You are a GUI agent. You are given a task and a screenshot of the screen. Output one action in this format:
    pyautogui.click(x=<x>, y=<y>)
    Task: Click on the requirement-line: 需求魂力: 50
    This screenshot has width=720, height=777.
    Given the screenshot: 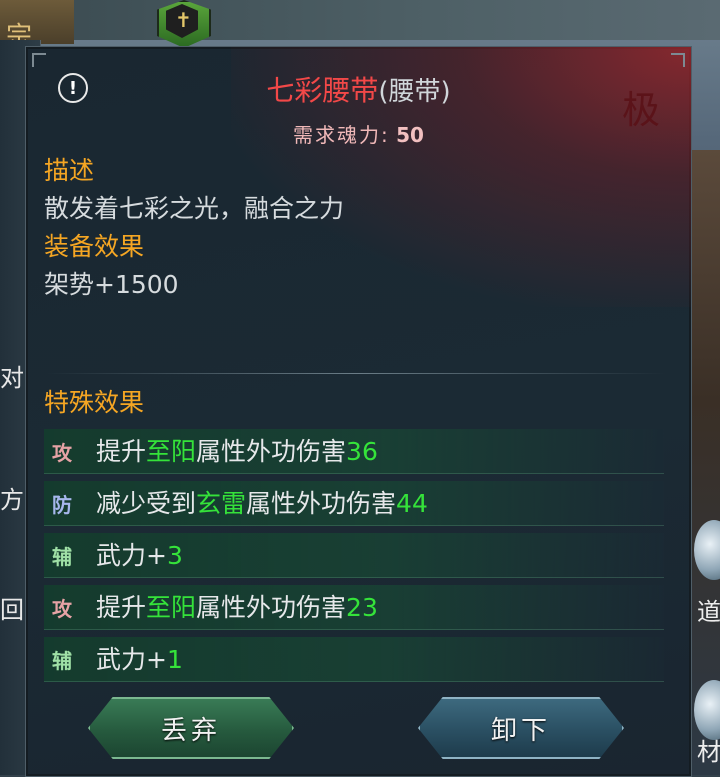 What is the action you would take?
    pyautogui.click(x=358, y=133)
    